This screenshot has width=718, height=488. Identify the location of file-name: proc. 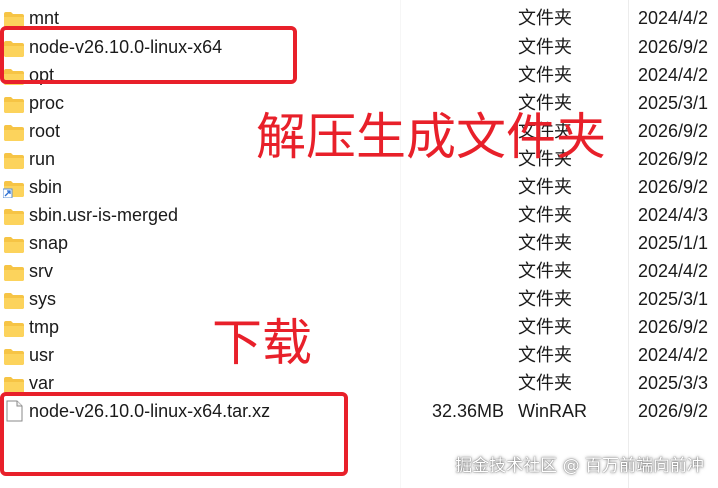
(47, 103).